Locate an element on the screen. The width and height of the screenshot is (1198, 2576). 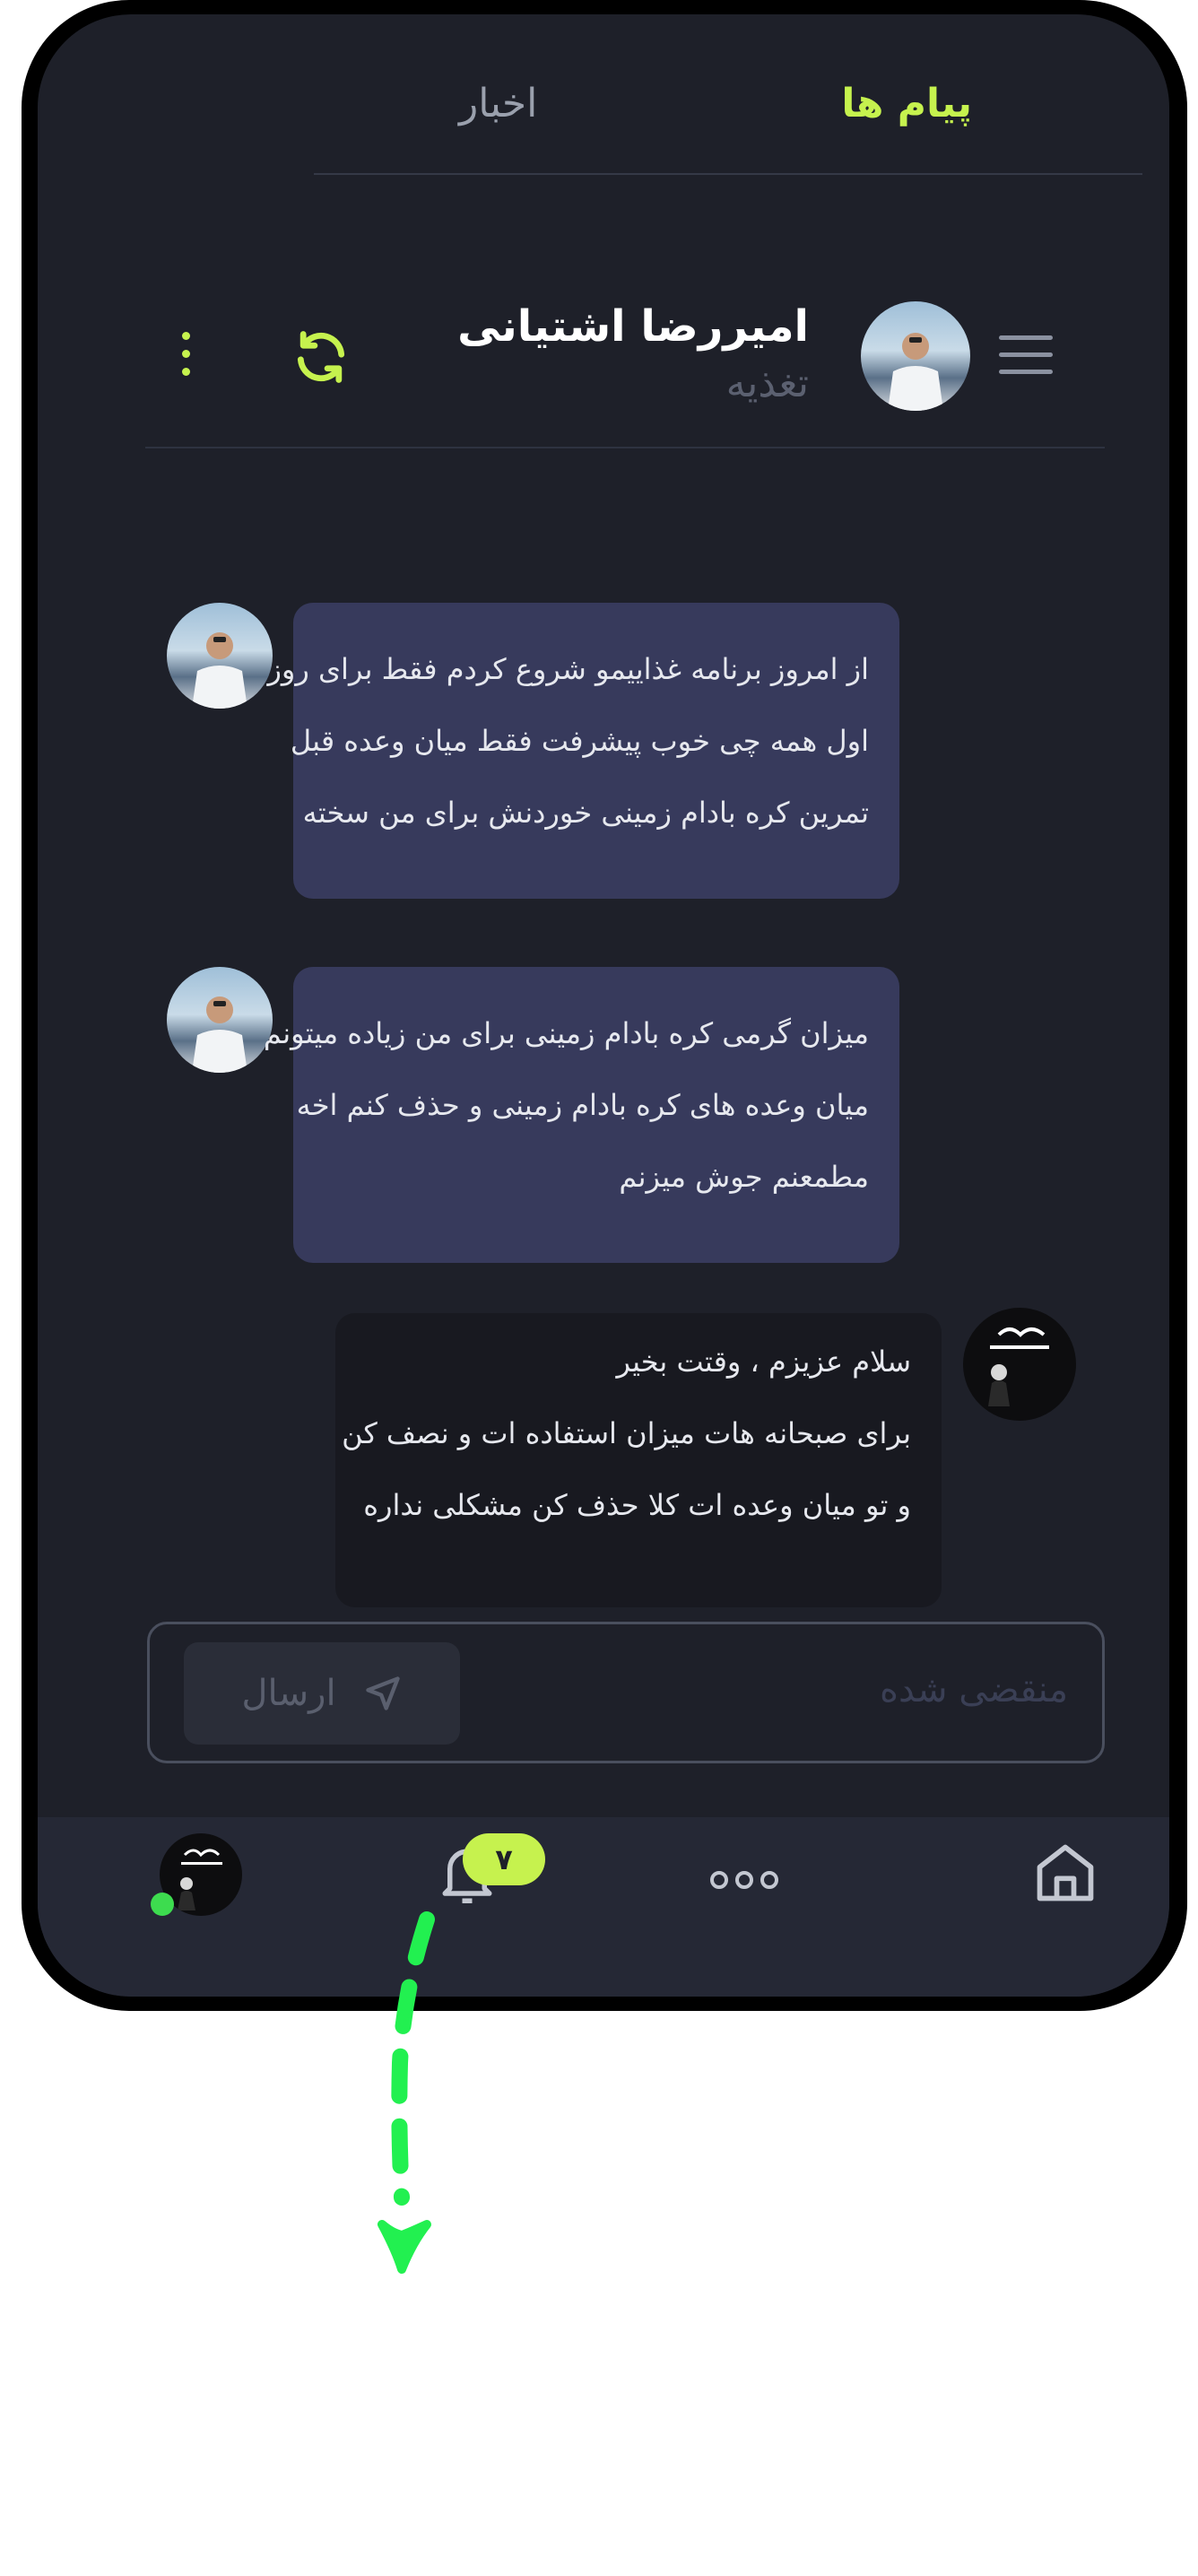
tab-divider is located at coordinates (728, 174).